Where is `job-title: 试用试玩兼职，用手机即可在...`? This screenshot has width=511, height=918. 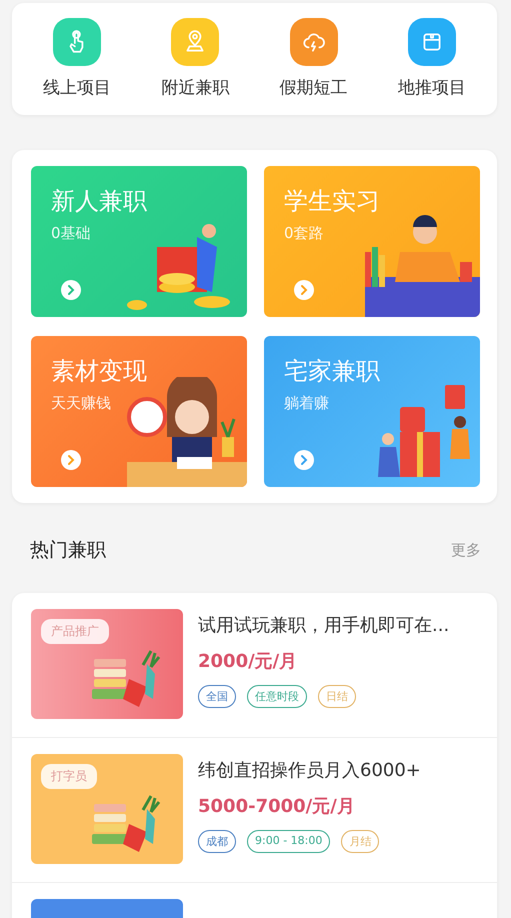 job-title: 试用试玩兼职，用手机即可在... is located at coordinates (324, 625).